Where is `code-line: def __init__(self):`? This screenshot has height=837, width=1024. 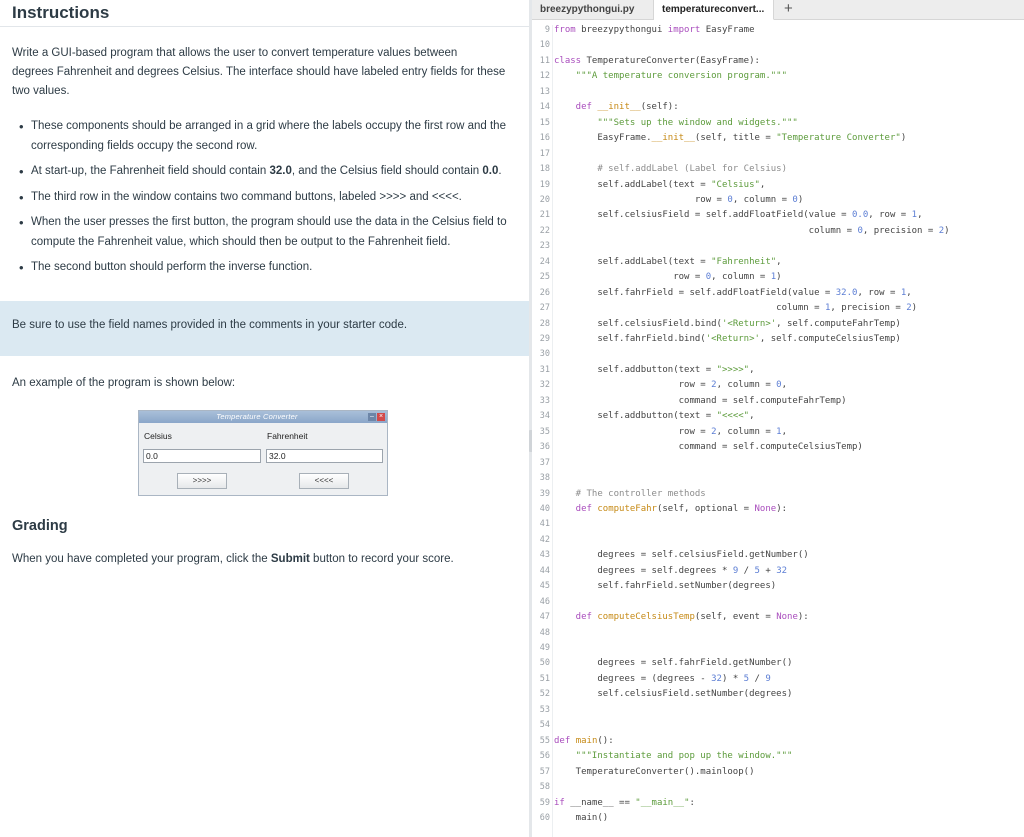
code-line: def __init__(self): is located at coordinates (616, 107).